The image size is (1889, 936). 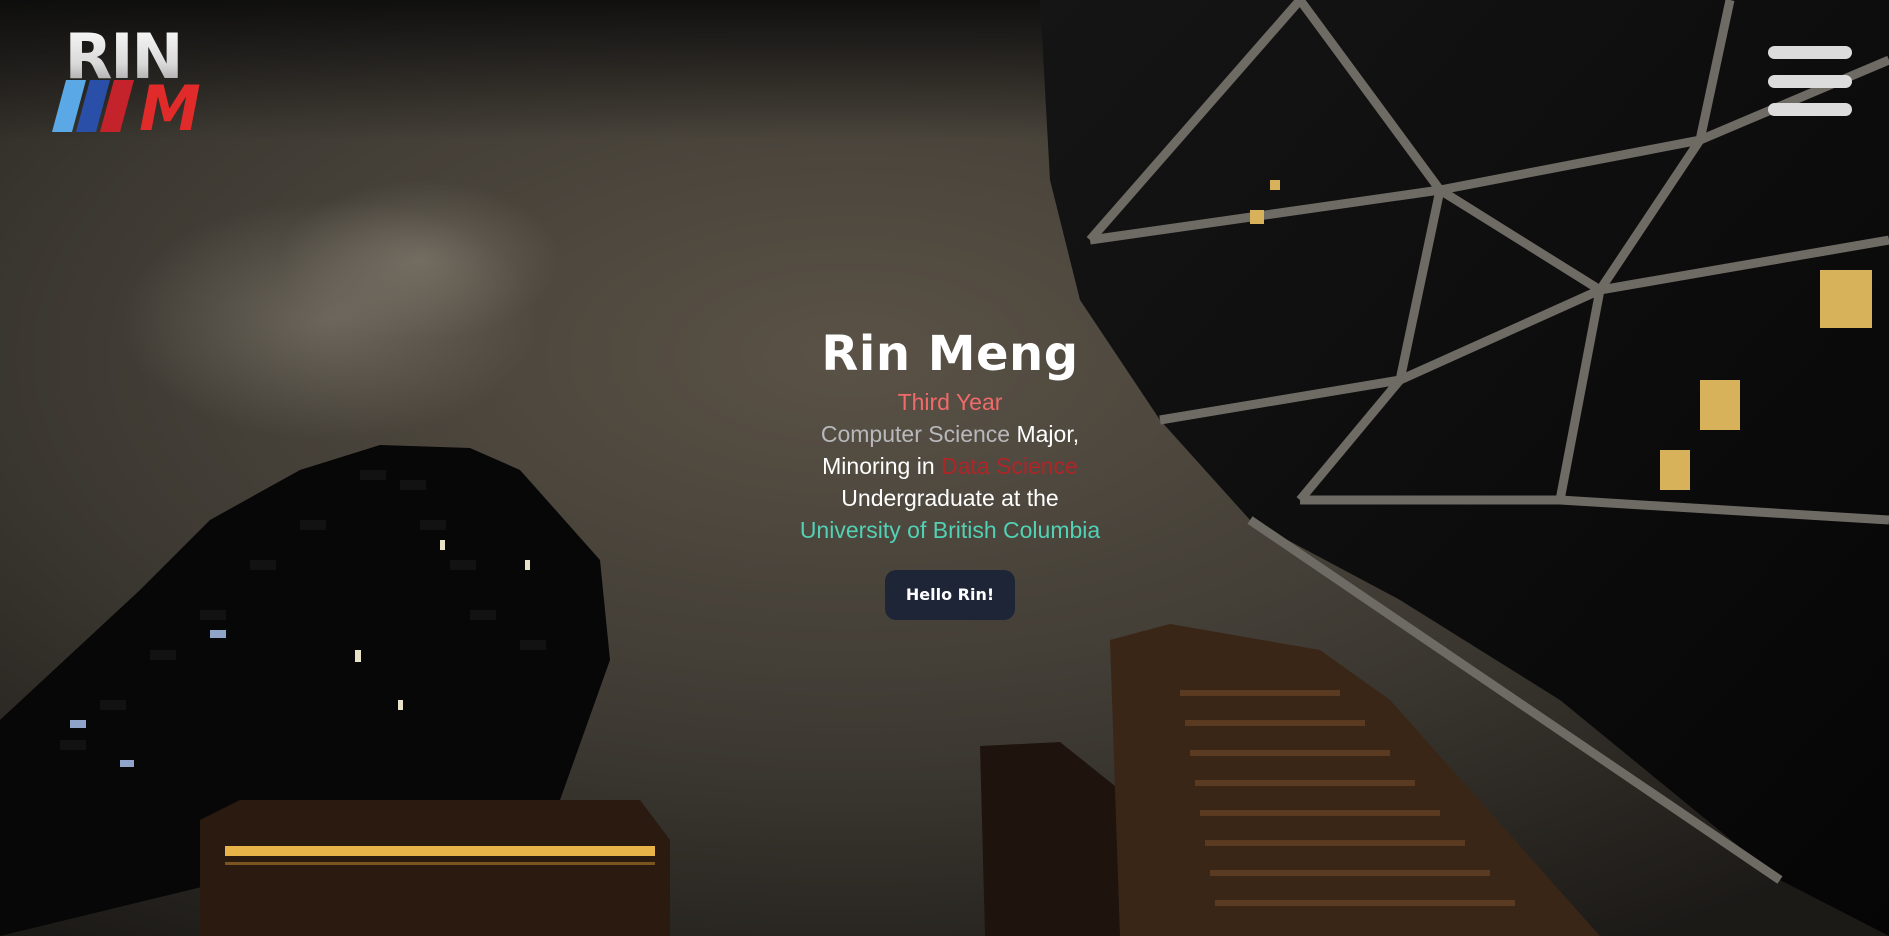 I want to click on hero-major-line: Computer Science Major,, so click(x=950, y=434).